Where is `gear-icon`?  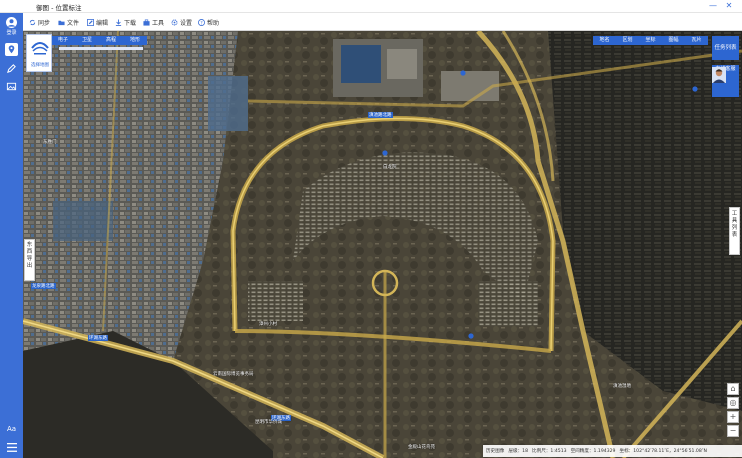 gear-icon is located at coordinates (174, 22).